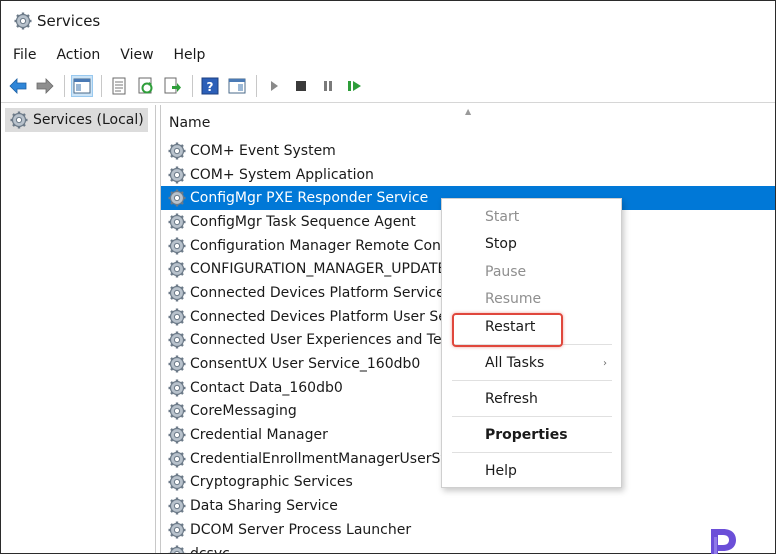 The height and width of the screenshot is (554, 776). Describe the element at coordinates (210, 549) in the screenshot. I see `service-name: dcsvc` at that location.